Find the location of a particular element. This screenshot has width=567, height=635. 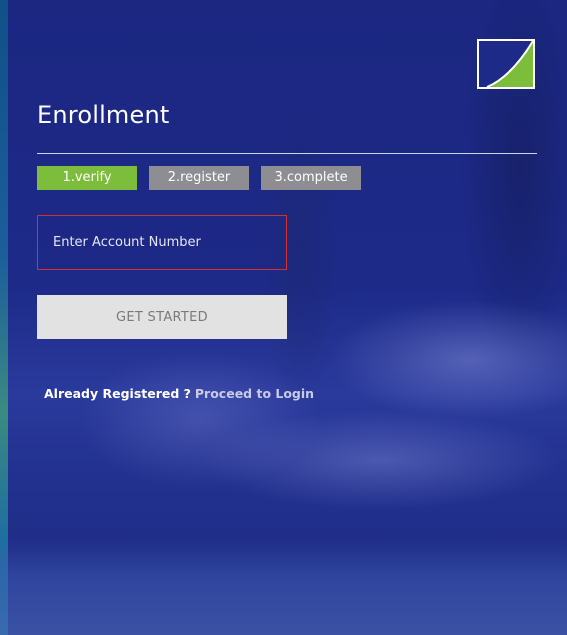

login-prompt: Already Registered ? Proceed to Login is located at coordinates (179, 393).